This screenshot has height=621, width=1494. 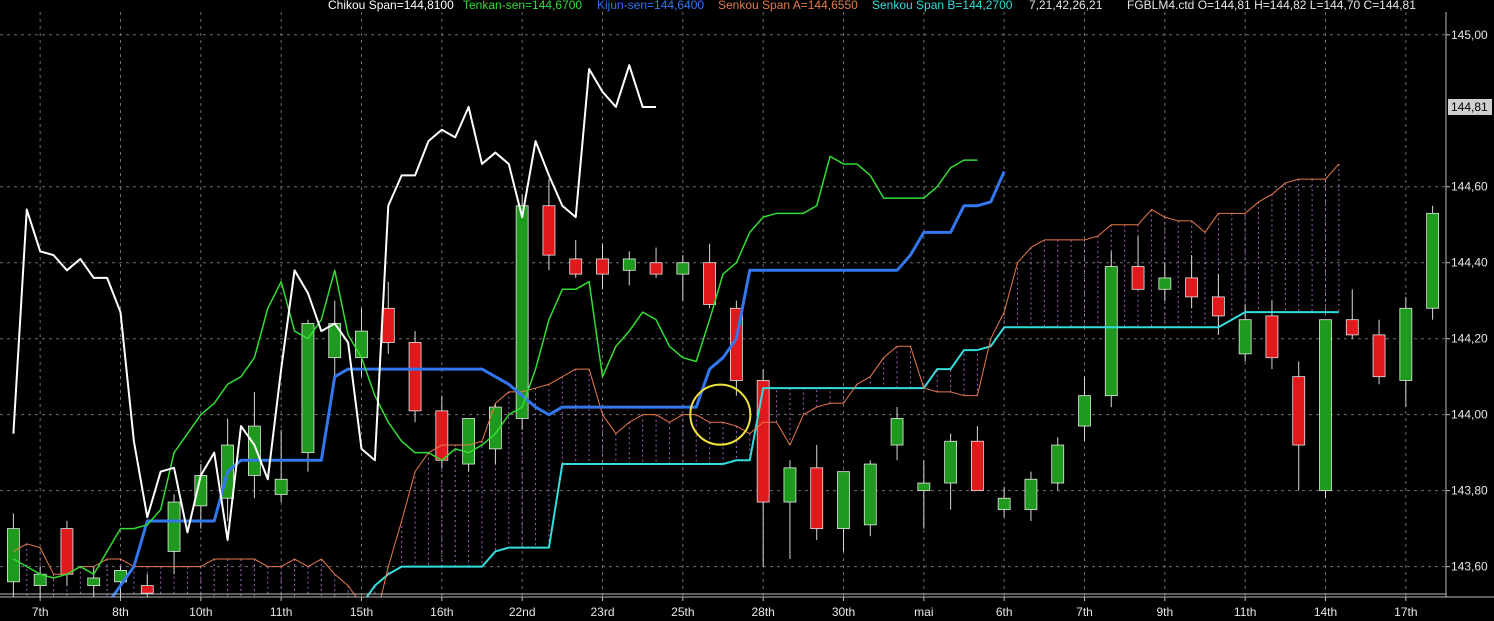 I want to click on last-price-label: 144,81, so click(x=1469, y=107).